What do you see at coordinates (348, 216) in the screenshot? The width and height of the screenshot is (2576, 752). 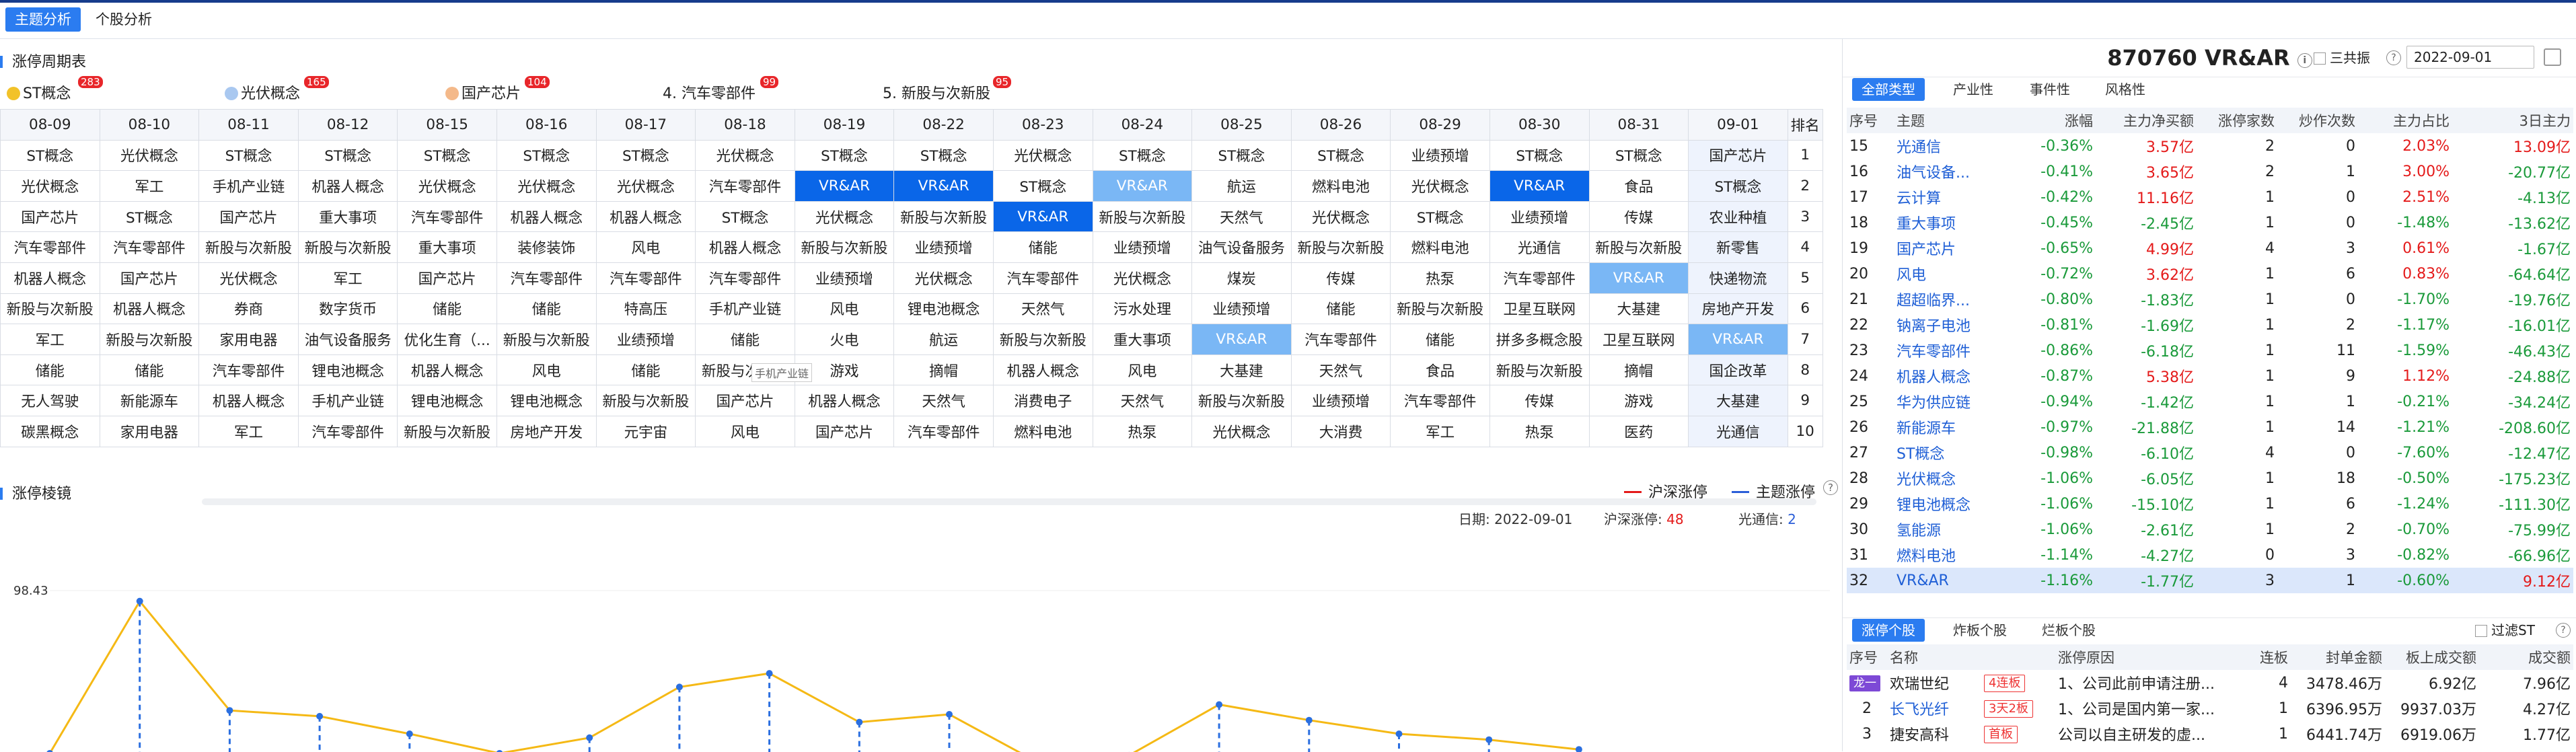 I see `theme-cell: 重大事项` at bounding box center [348, 216].